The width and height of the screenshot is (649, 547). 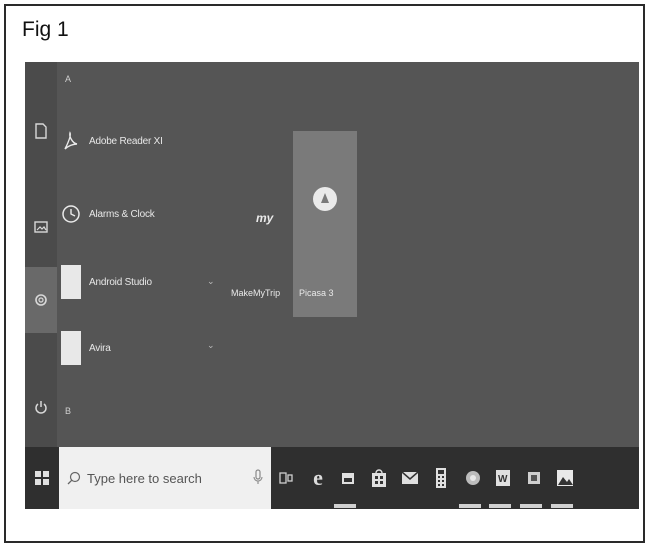 I want to click on section-letter-a: A, so click(x=68, y=79).